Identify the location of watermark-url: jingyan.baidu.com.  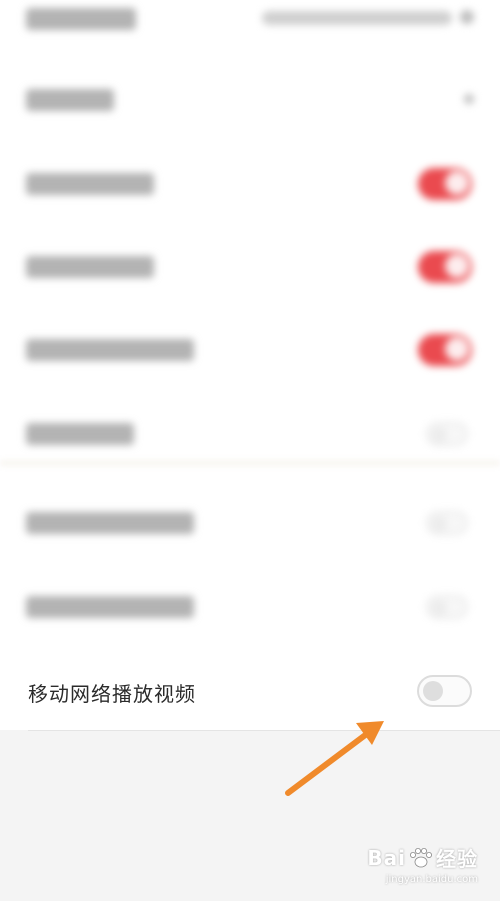
(431, 879).